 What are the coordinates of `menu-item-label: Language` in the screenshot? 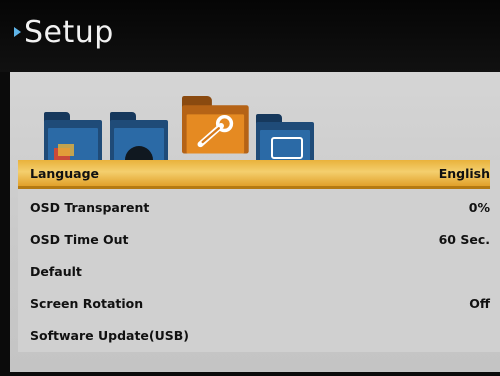 It's located at (65, 173).